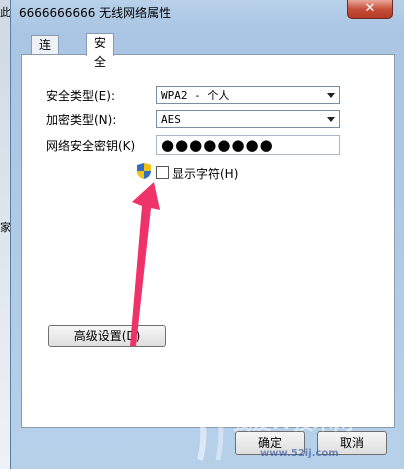 This screenshot has height=469, width=404. What do you see at coordinates (91, 146) in the screenshot?
I see `network-key-label: 网络安全密钥(K)` at bounding box center [91, 146].